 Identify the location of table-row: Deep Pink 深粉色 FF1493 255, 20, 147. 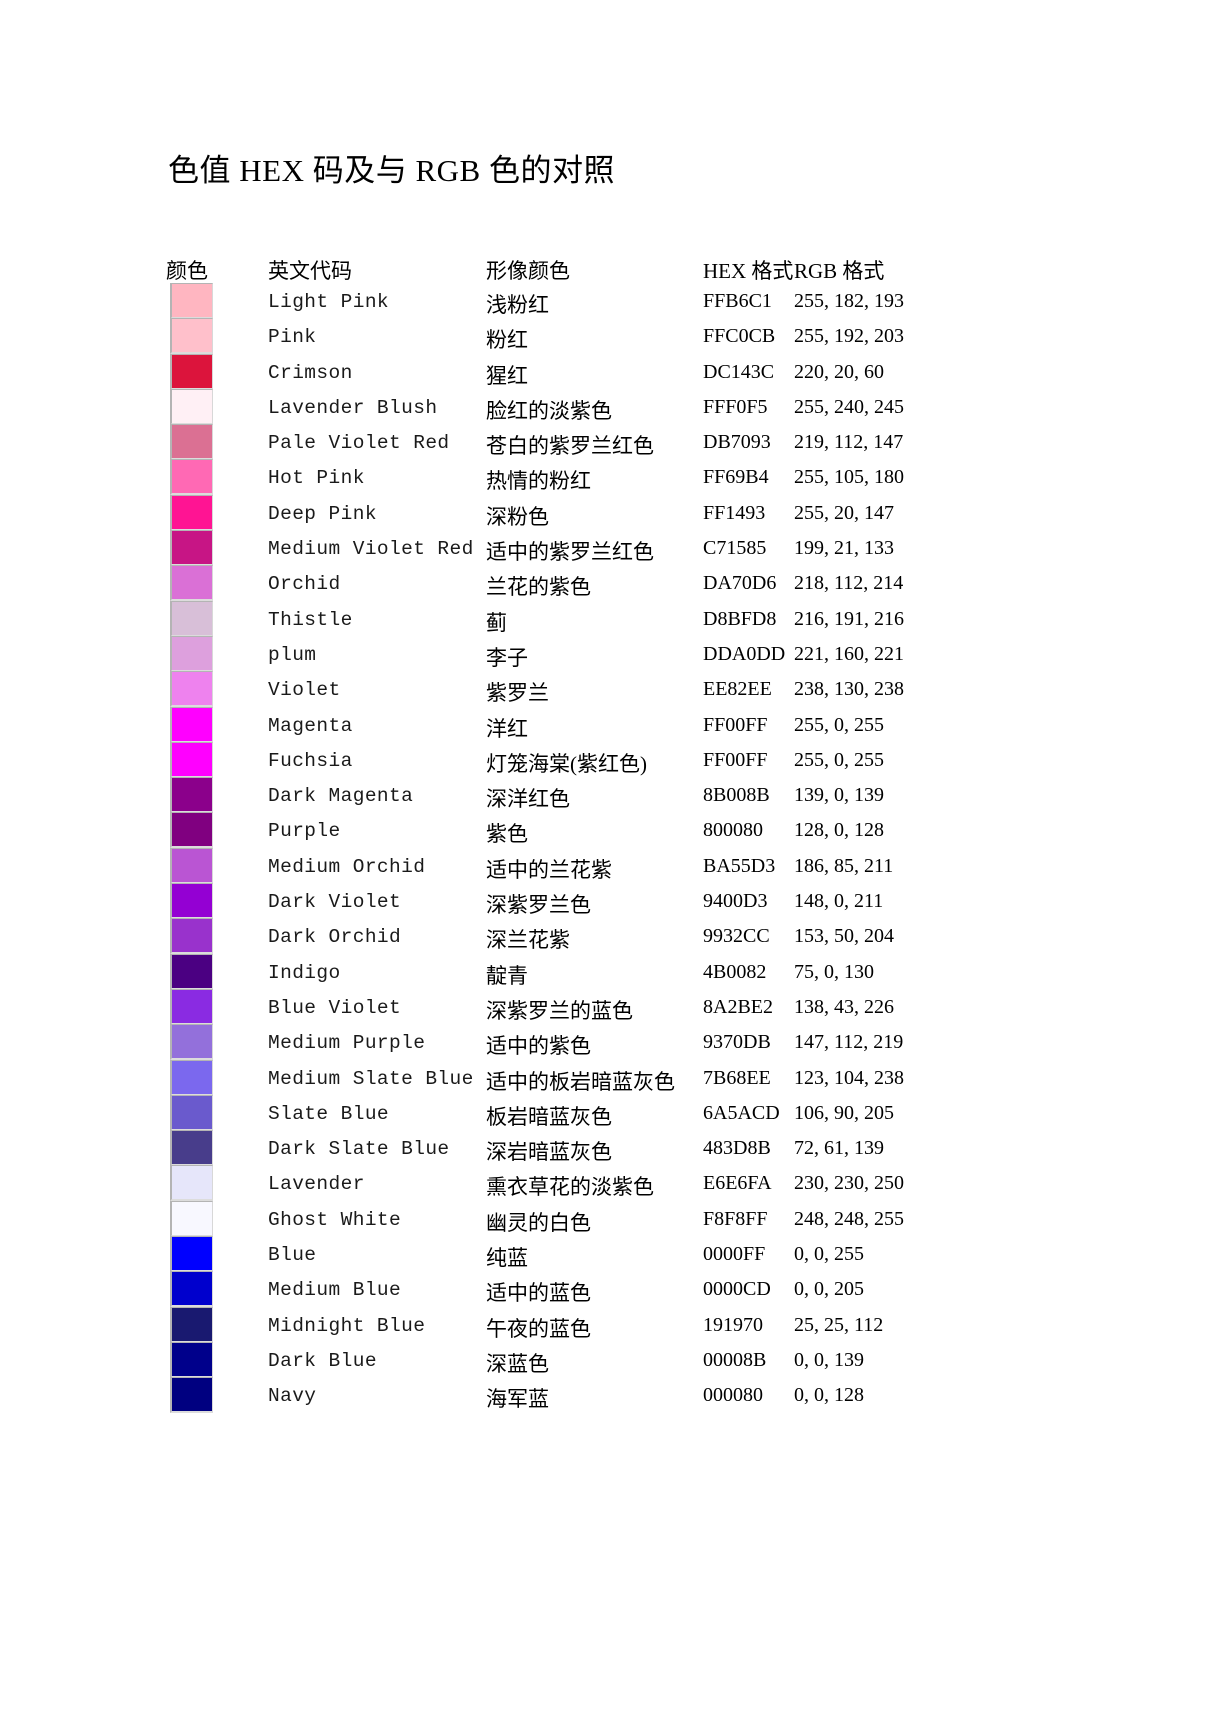
(561, 513).